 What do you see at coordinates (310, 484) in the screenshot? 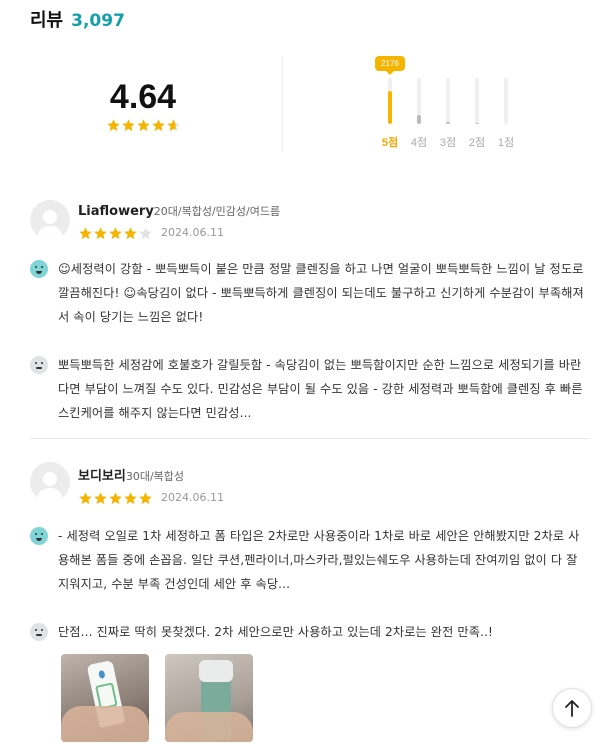
I see `reviewer-profile: 보디보리30대/복합성 2024.06.11` at bounding box center [310, 484].